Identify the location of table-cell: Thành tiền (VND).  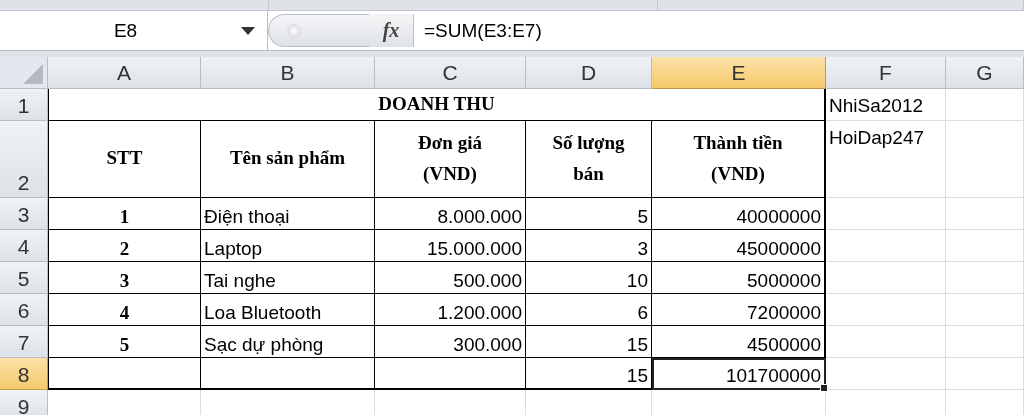
(739, 159).